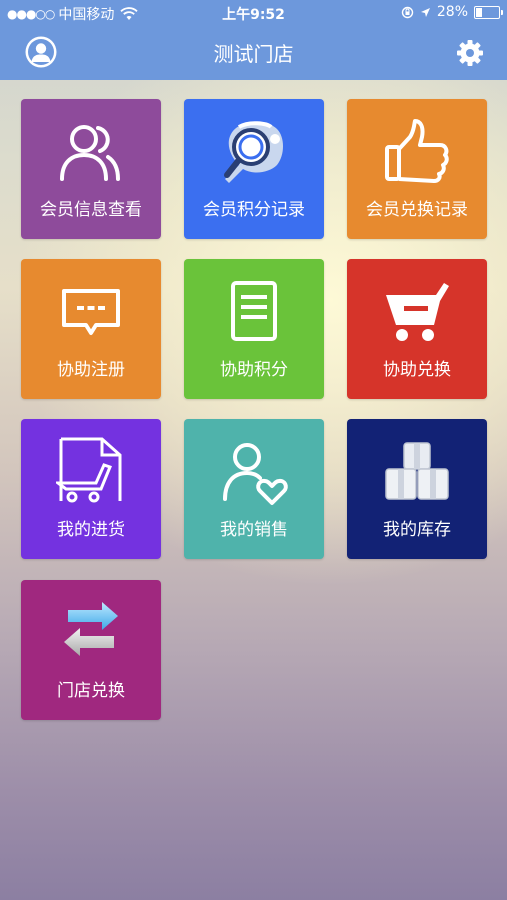  Describe the element at coordinates (89, 470) in the screenshot. I see `cart-invoice-icon` at that location.